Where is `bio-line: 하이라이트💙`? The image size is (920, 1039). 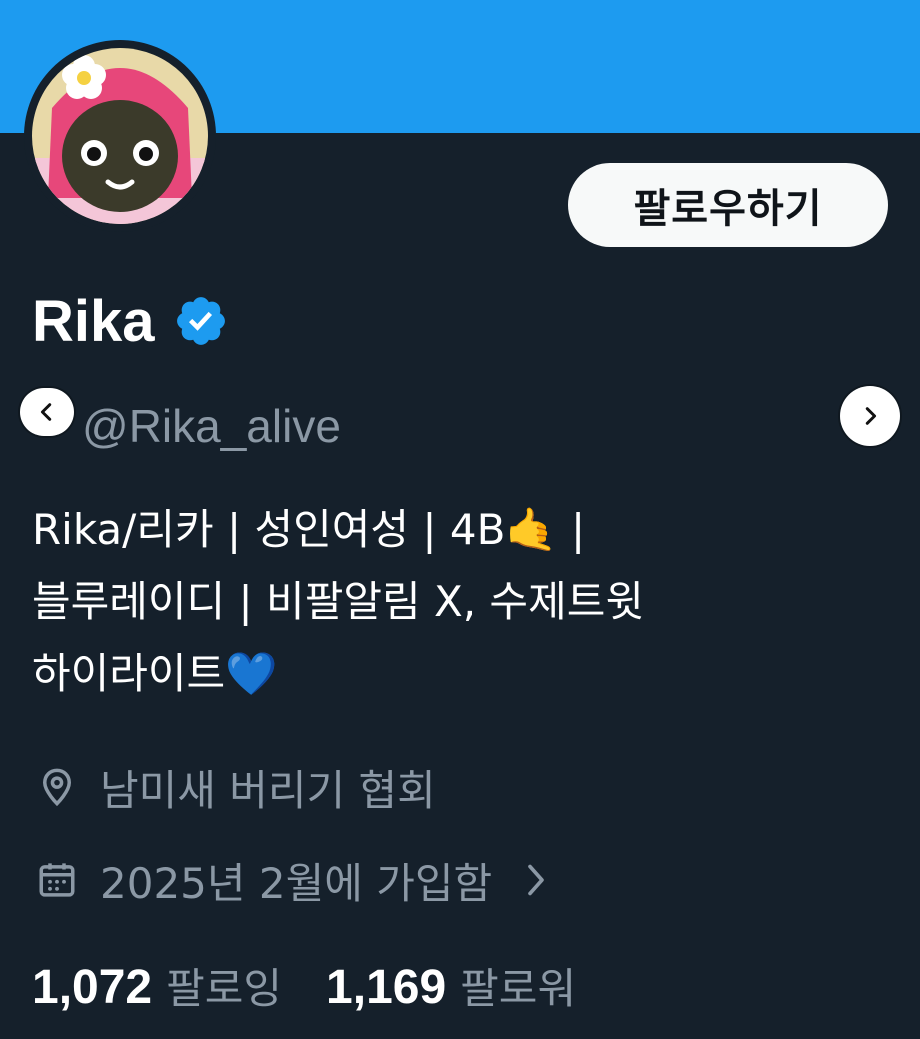
bio-line: 하이라이트💙 is located at coordinates (155, 673).